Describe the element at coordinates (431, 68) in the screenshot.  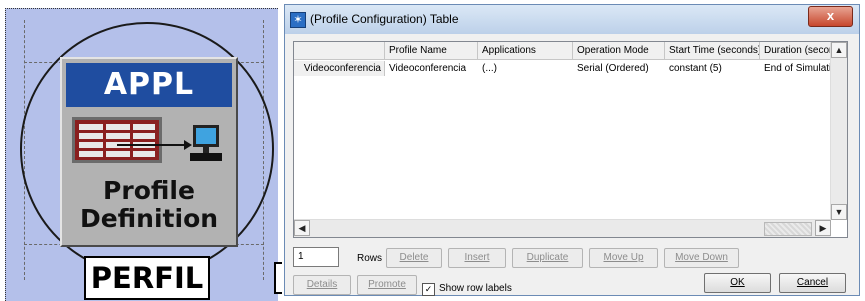
I see `cell-profile-name: Videoconferencia` at that location.